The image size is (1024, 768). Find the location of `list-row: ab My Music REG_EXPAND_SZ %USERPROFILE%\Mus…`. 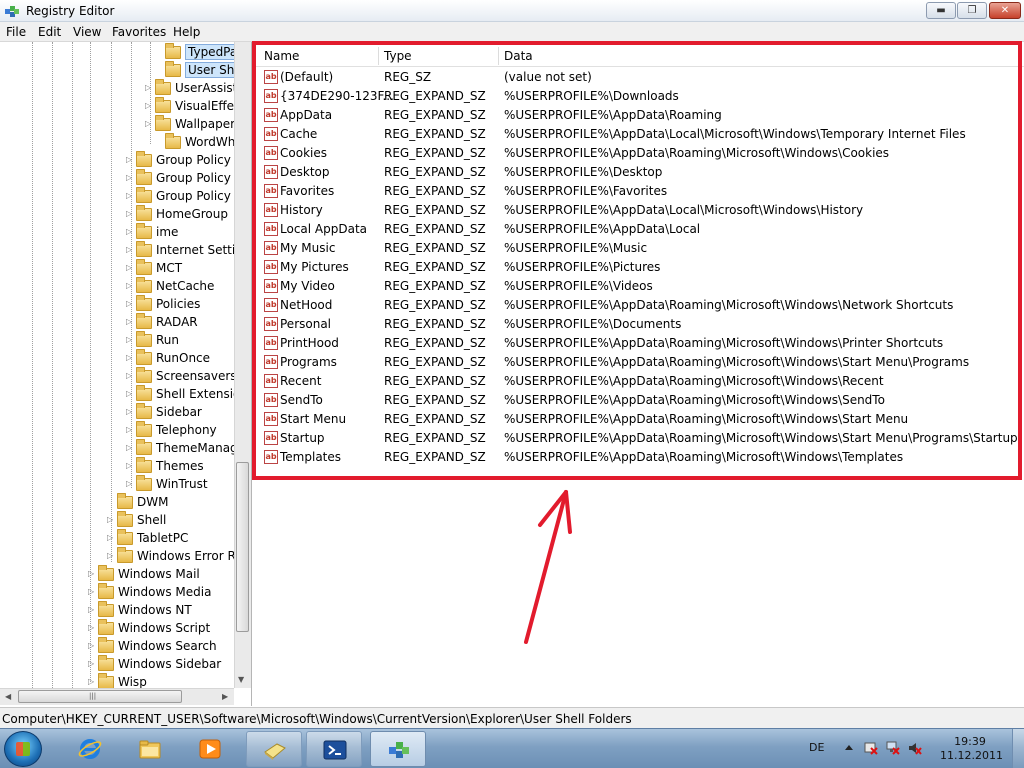

list-row: ab My Music REG_EXPAND_SZ %USERPROFILE%\Mus… is located at coordinates (640, 248).